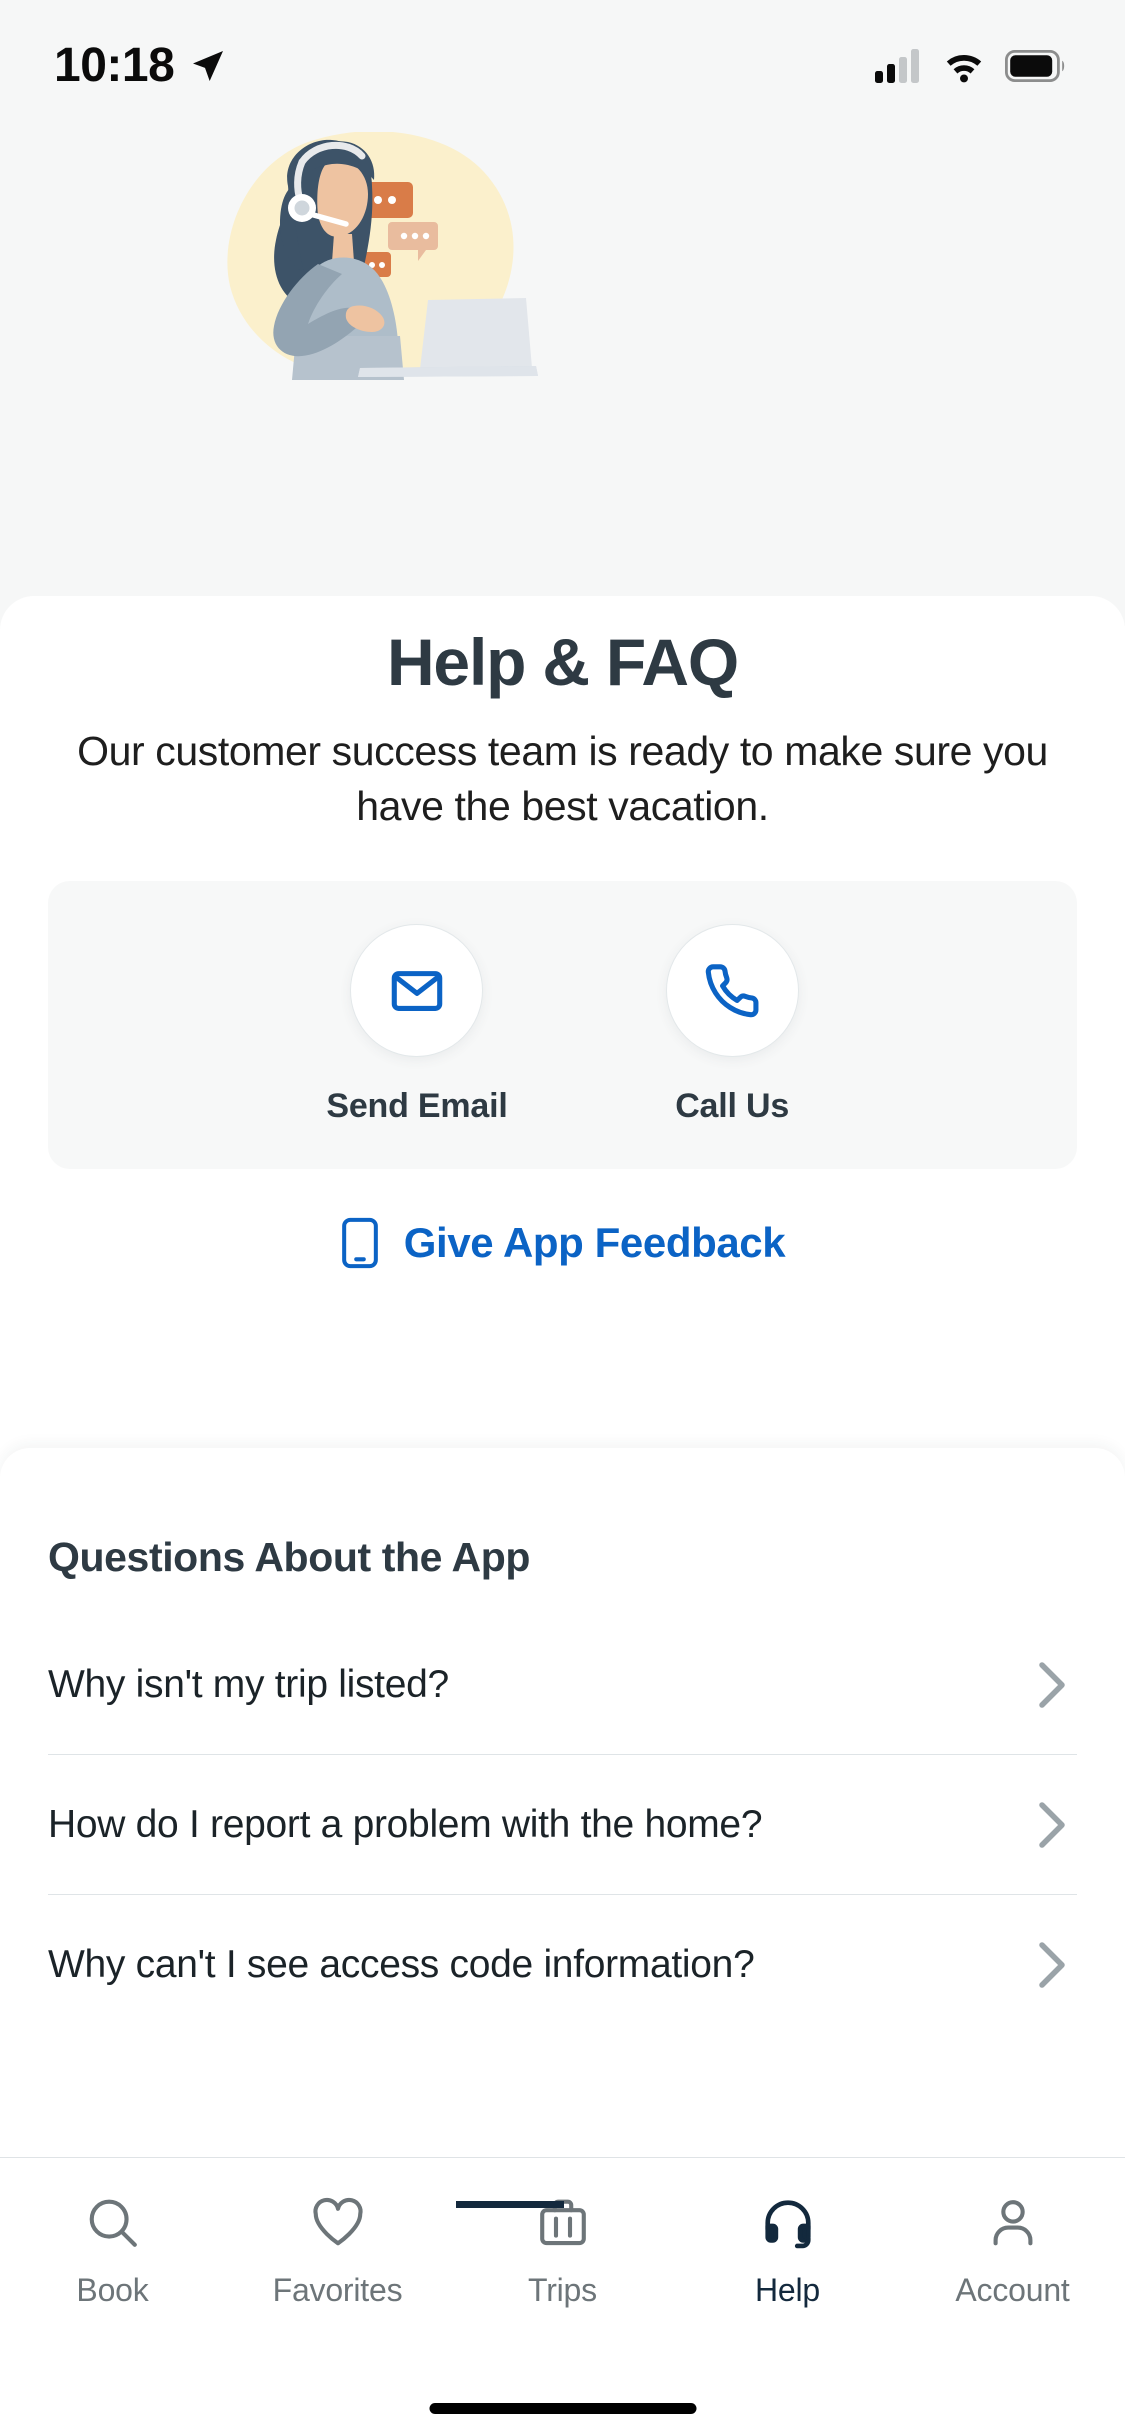 This screenshot has height=2436, width=1125. Describe the element at coordinates (289, 1557) in the screenshot. I see `faq-section-title: Questions About the App` at that location.